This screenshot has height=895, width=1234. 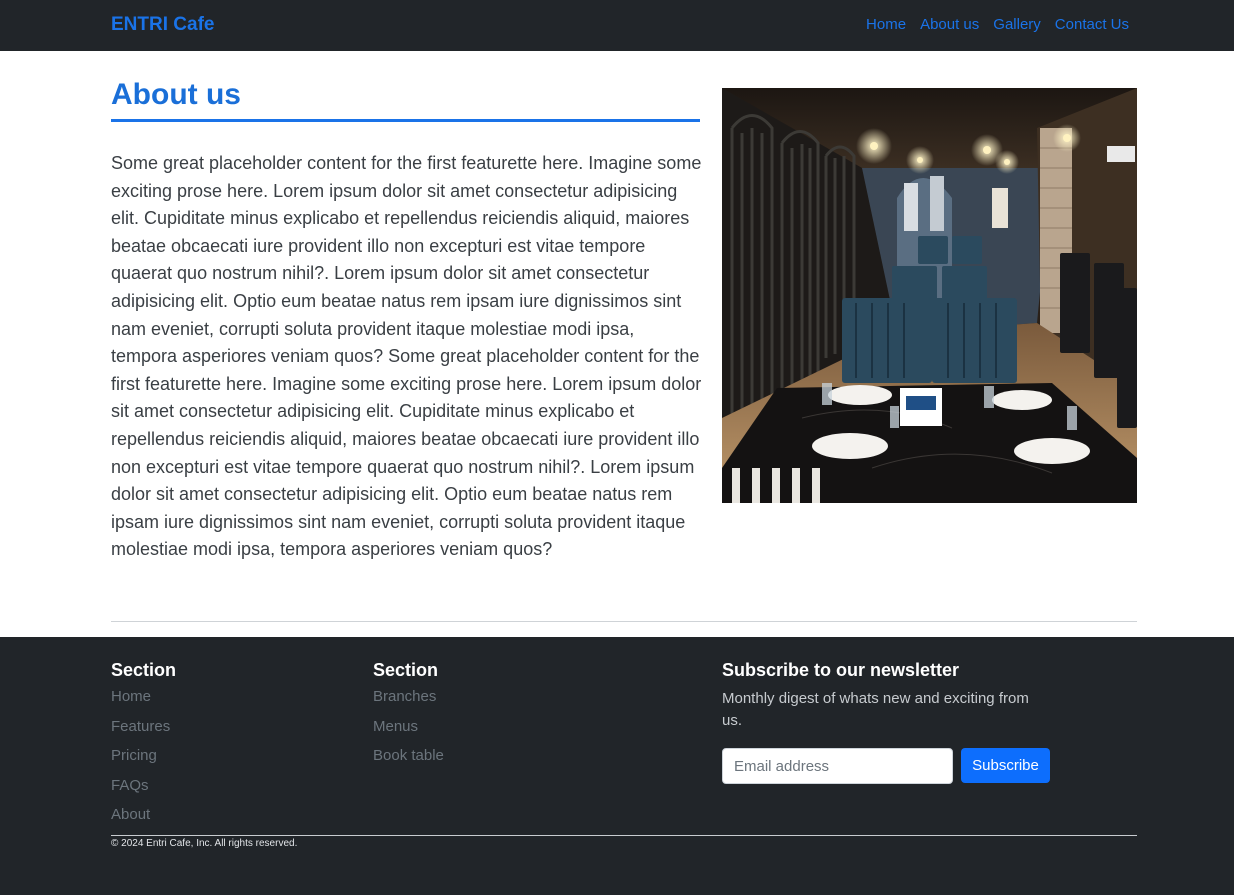 I want to click on nav-link-home: Home, so click(x=886, y=24).